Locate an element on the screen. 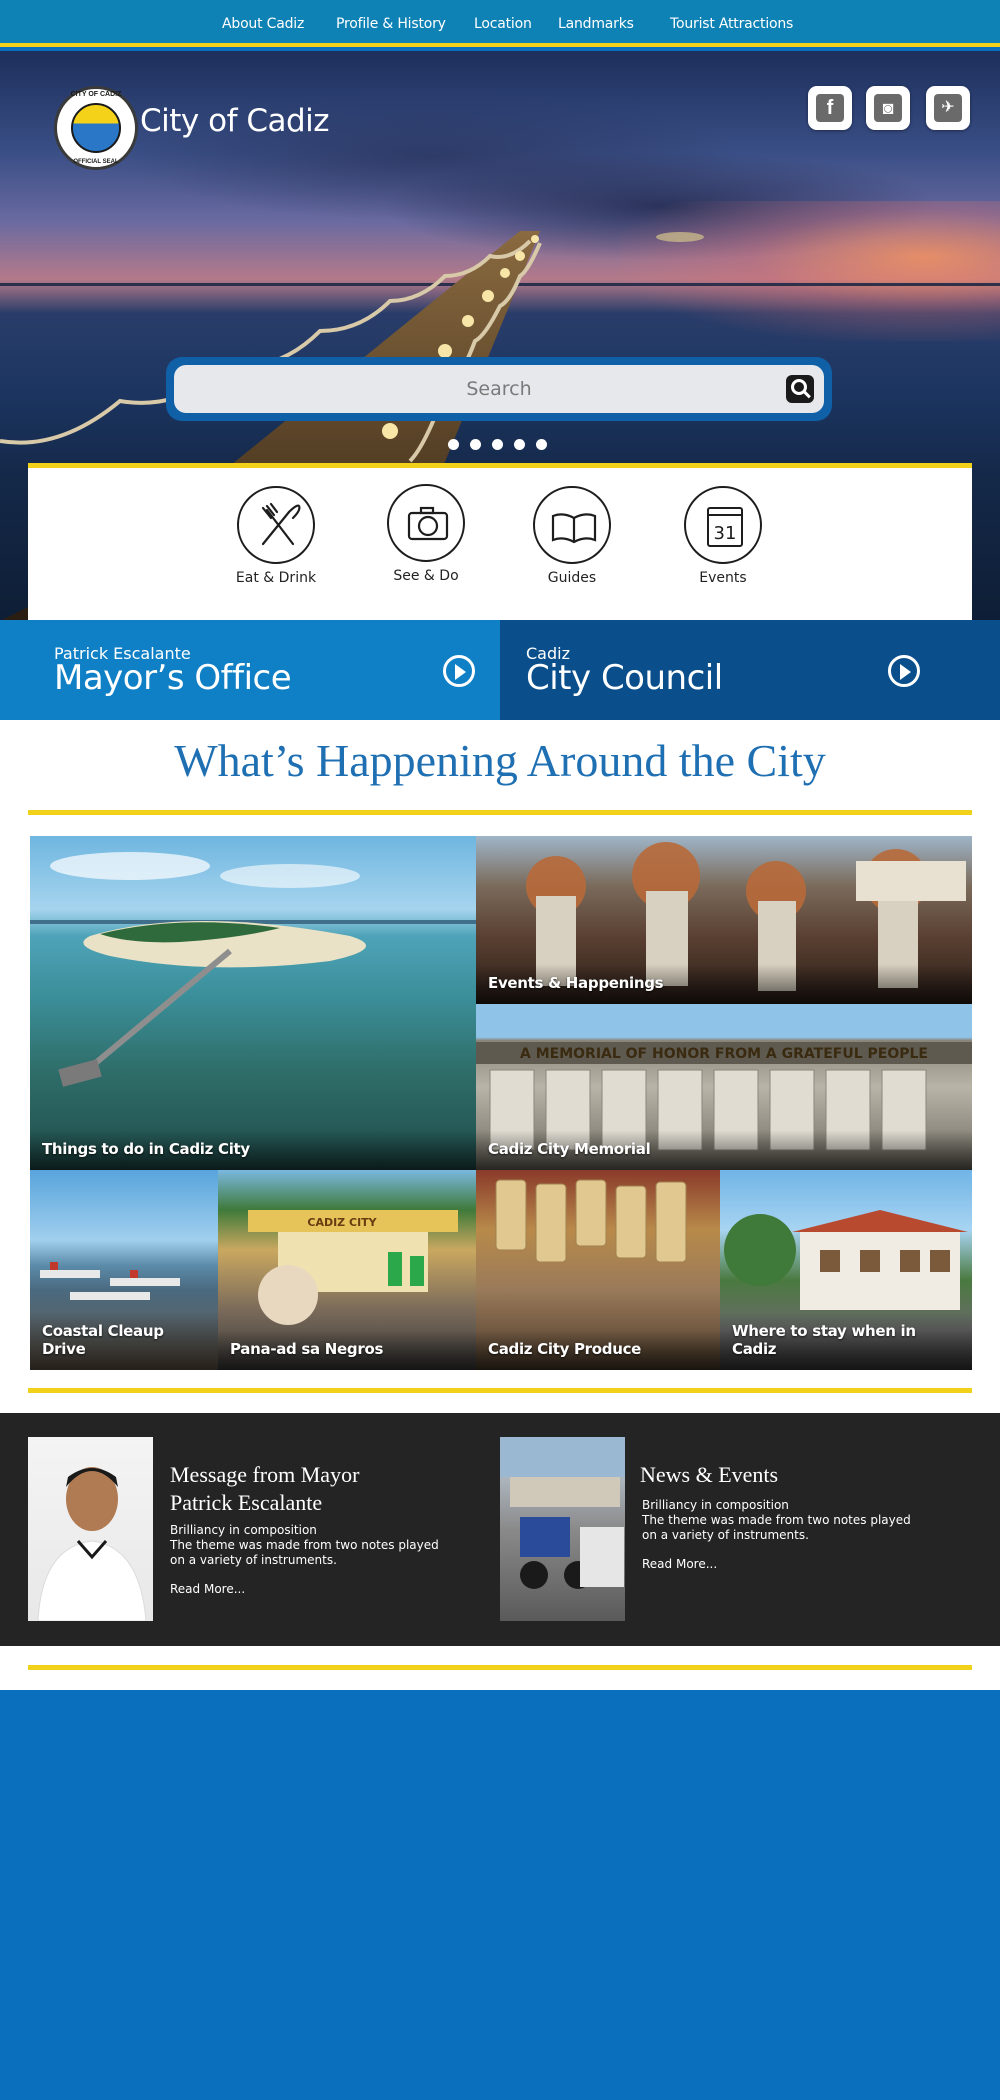 The width and height of the screenshot is (1000, 2100). tile-caption: Coastal Cleaup Drive is located at coordinates (124, 1341).